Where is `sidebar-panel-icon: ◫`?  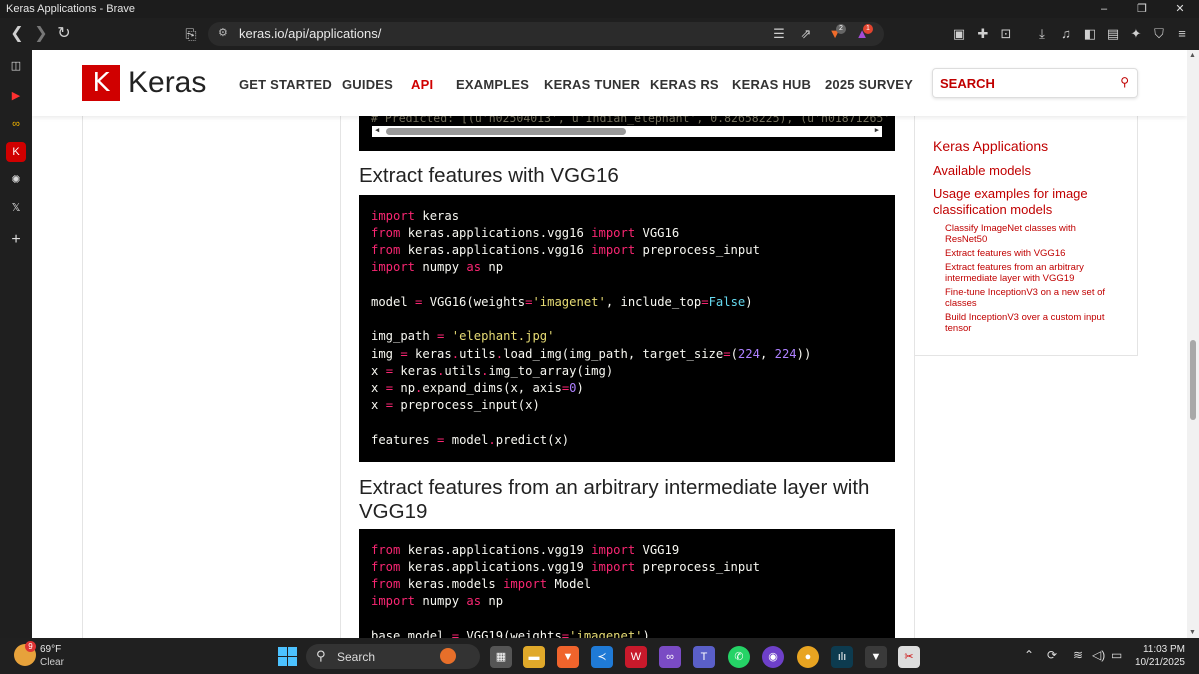 sidebar-panel-icon: ◫ is located at coordinates (16, 66).